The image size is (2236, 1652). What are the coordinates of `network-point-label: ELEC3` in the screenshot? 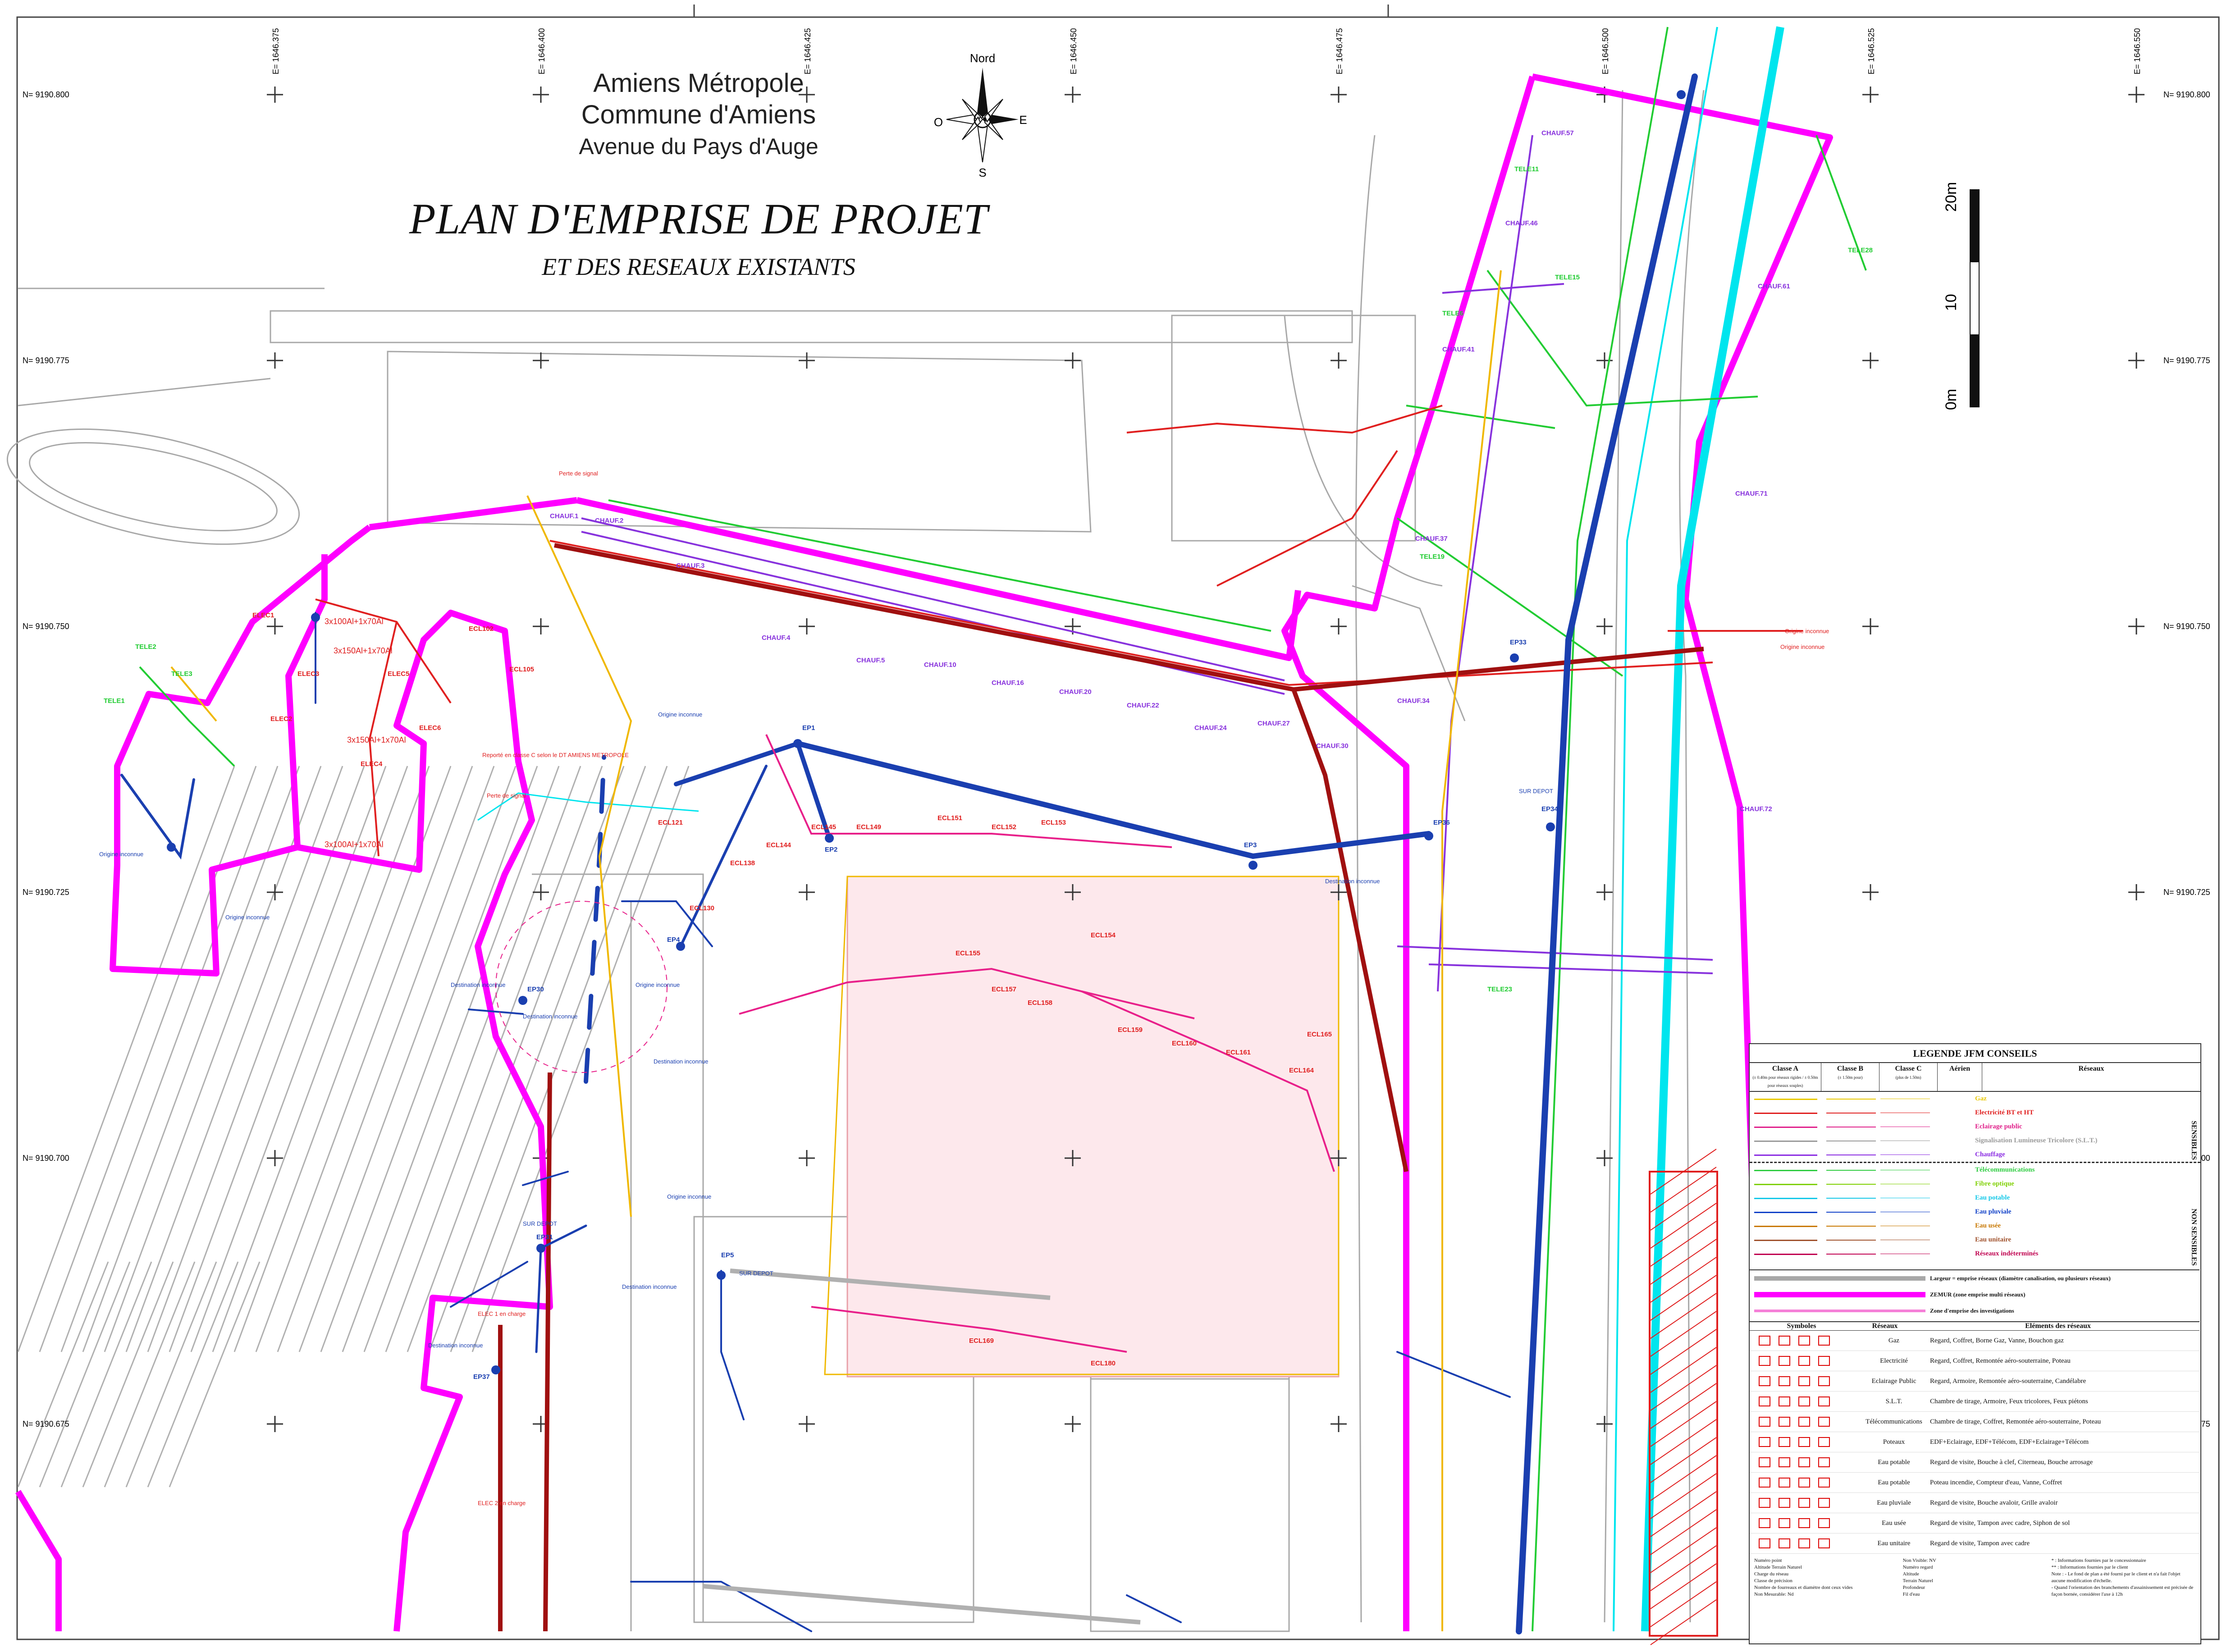 It's located at (308, 674).